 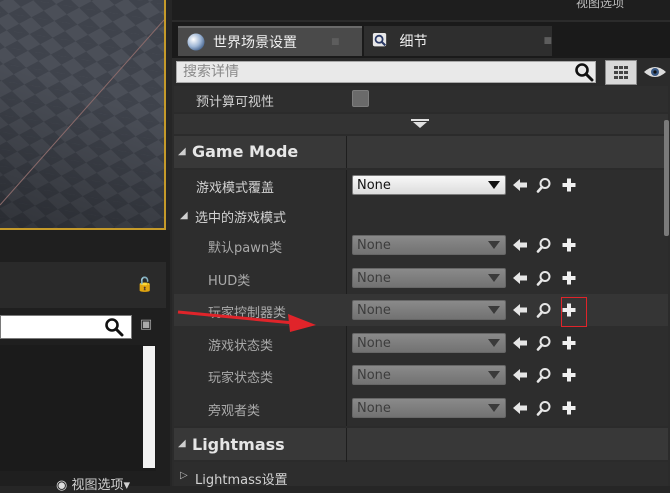 What do you see at coordinates (246, 321) in the screenshot?
I see `annotation-arrow` at bounding box center [246, 321].